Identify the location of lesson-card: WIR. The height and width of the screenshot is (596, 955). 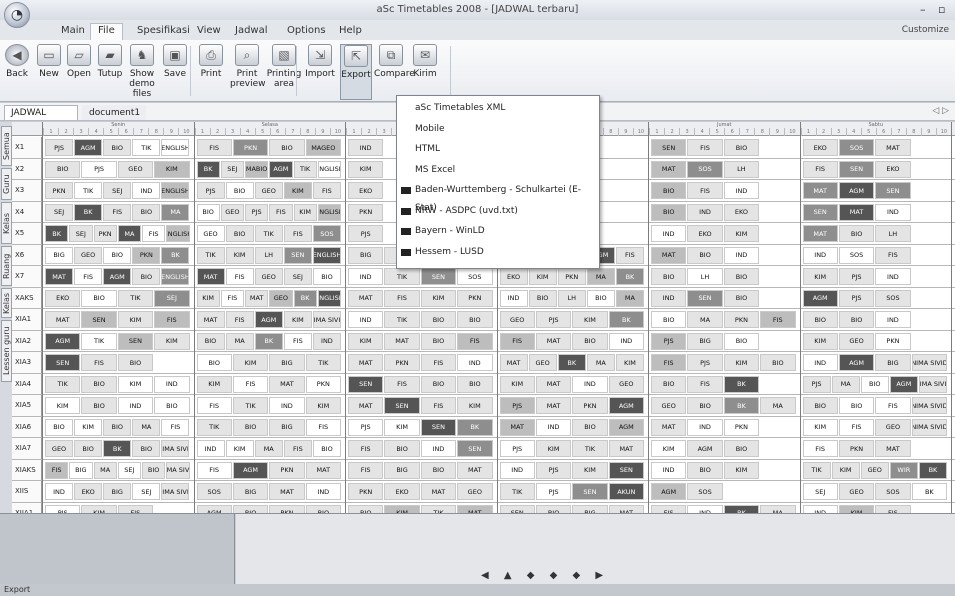
(903, 470).